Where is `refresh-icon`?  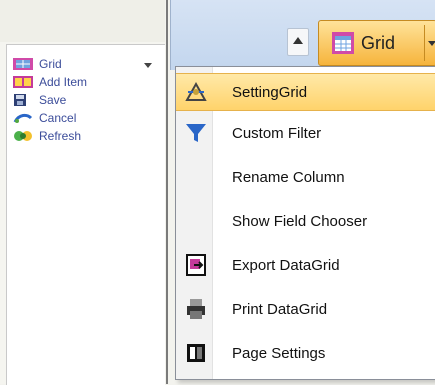 refresh-icon is located at coordinates (23, 136).